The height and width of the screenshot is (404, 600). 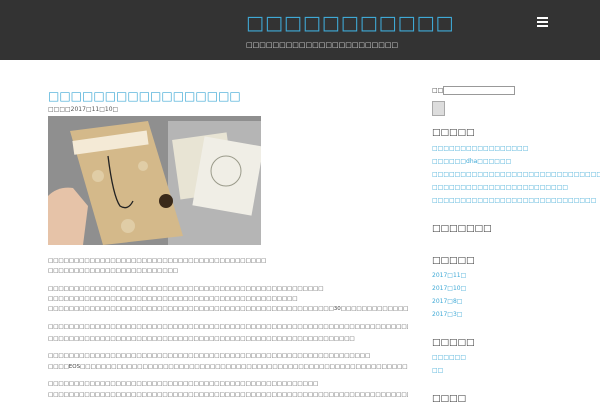 What do you see at coordinates (322, 45) in the screenshot?
I see `site-description: □□□□□□□□□□□□□□□□□□□□□□□` at bounding box center [322, 45].